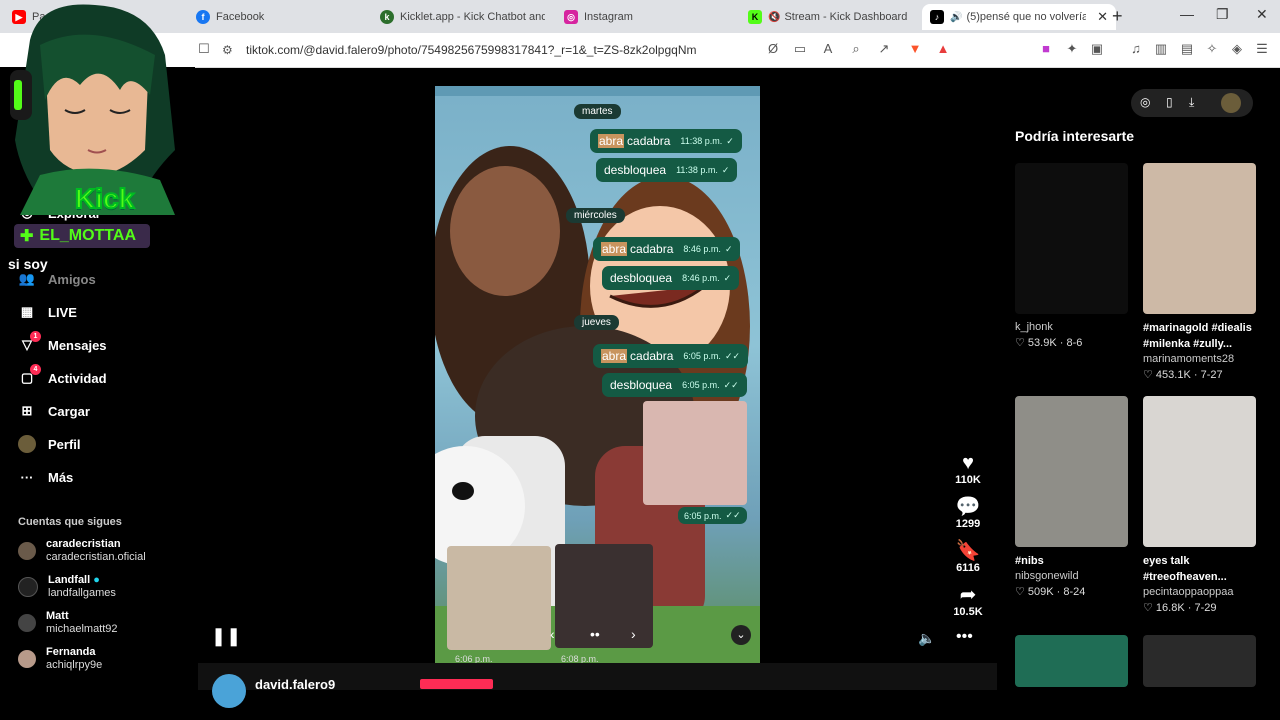 This screenshot has height=720, width=1280. Describe the element at coordinates (1187, 14) in the screenshot. I see `minimize-icon: —` at that location.